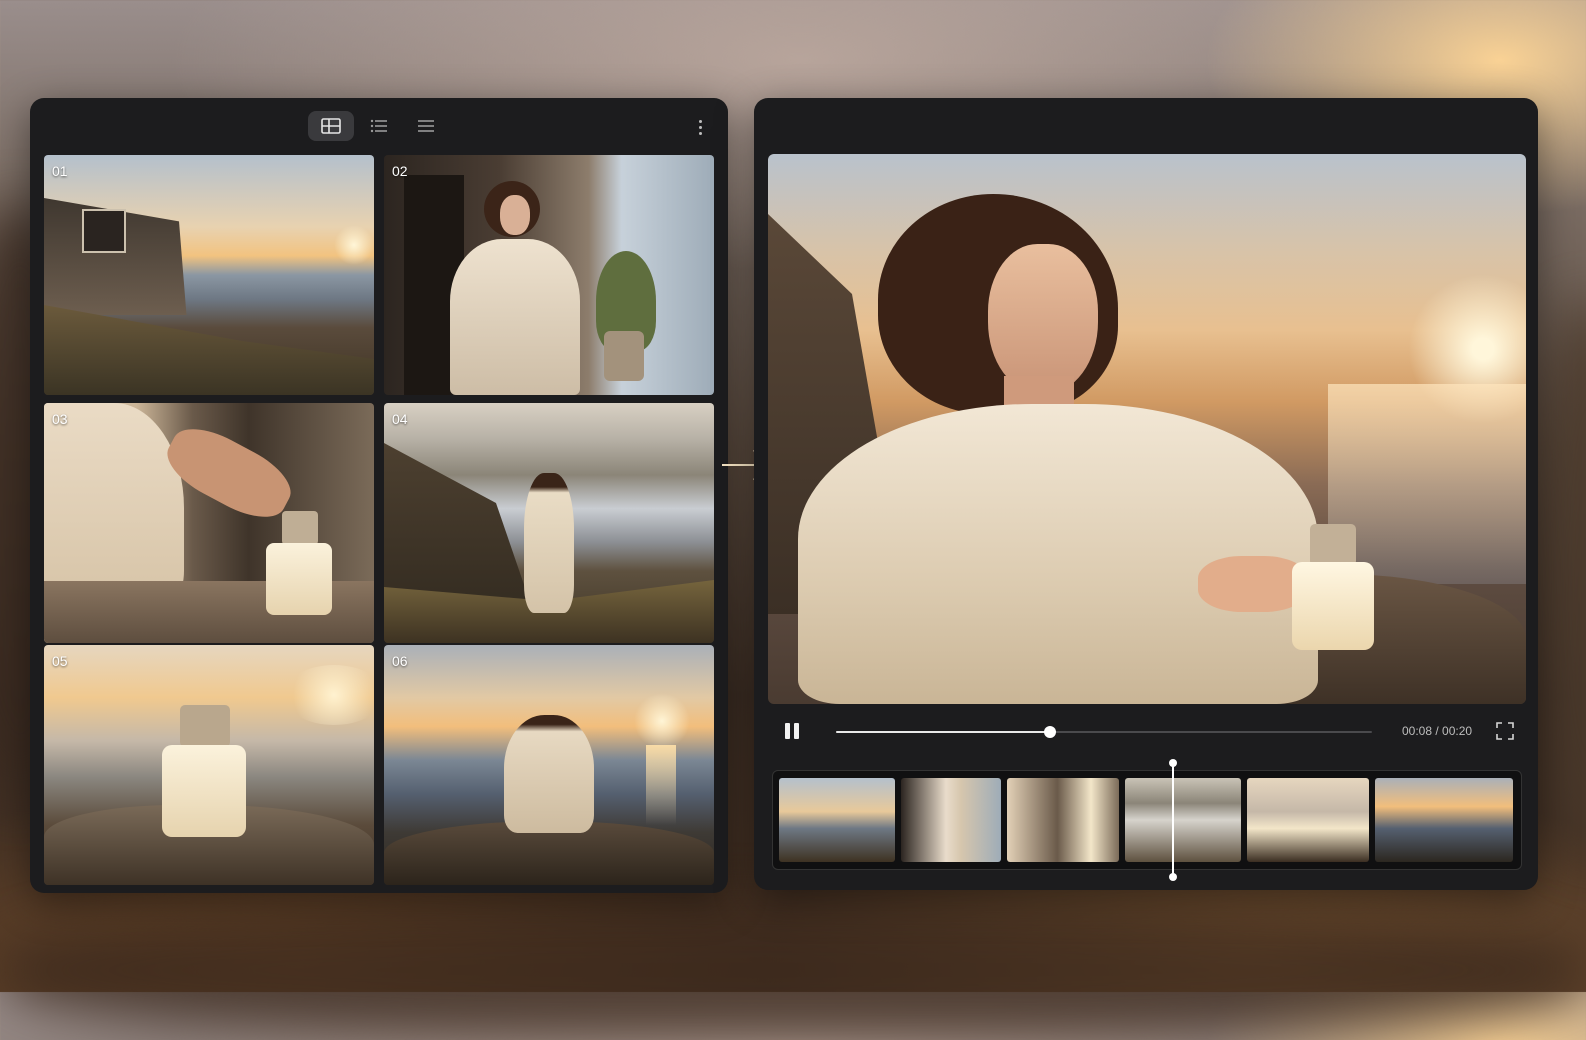 This screenshot has height=1040, width=1586. I want to click on storyboard-tile: 05, so click(209, 765).